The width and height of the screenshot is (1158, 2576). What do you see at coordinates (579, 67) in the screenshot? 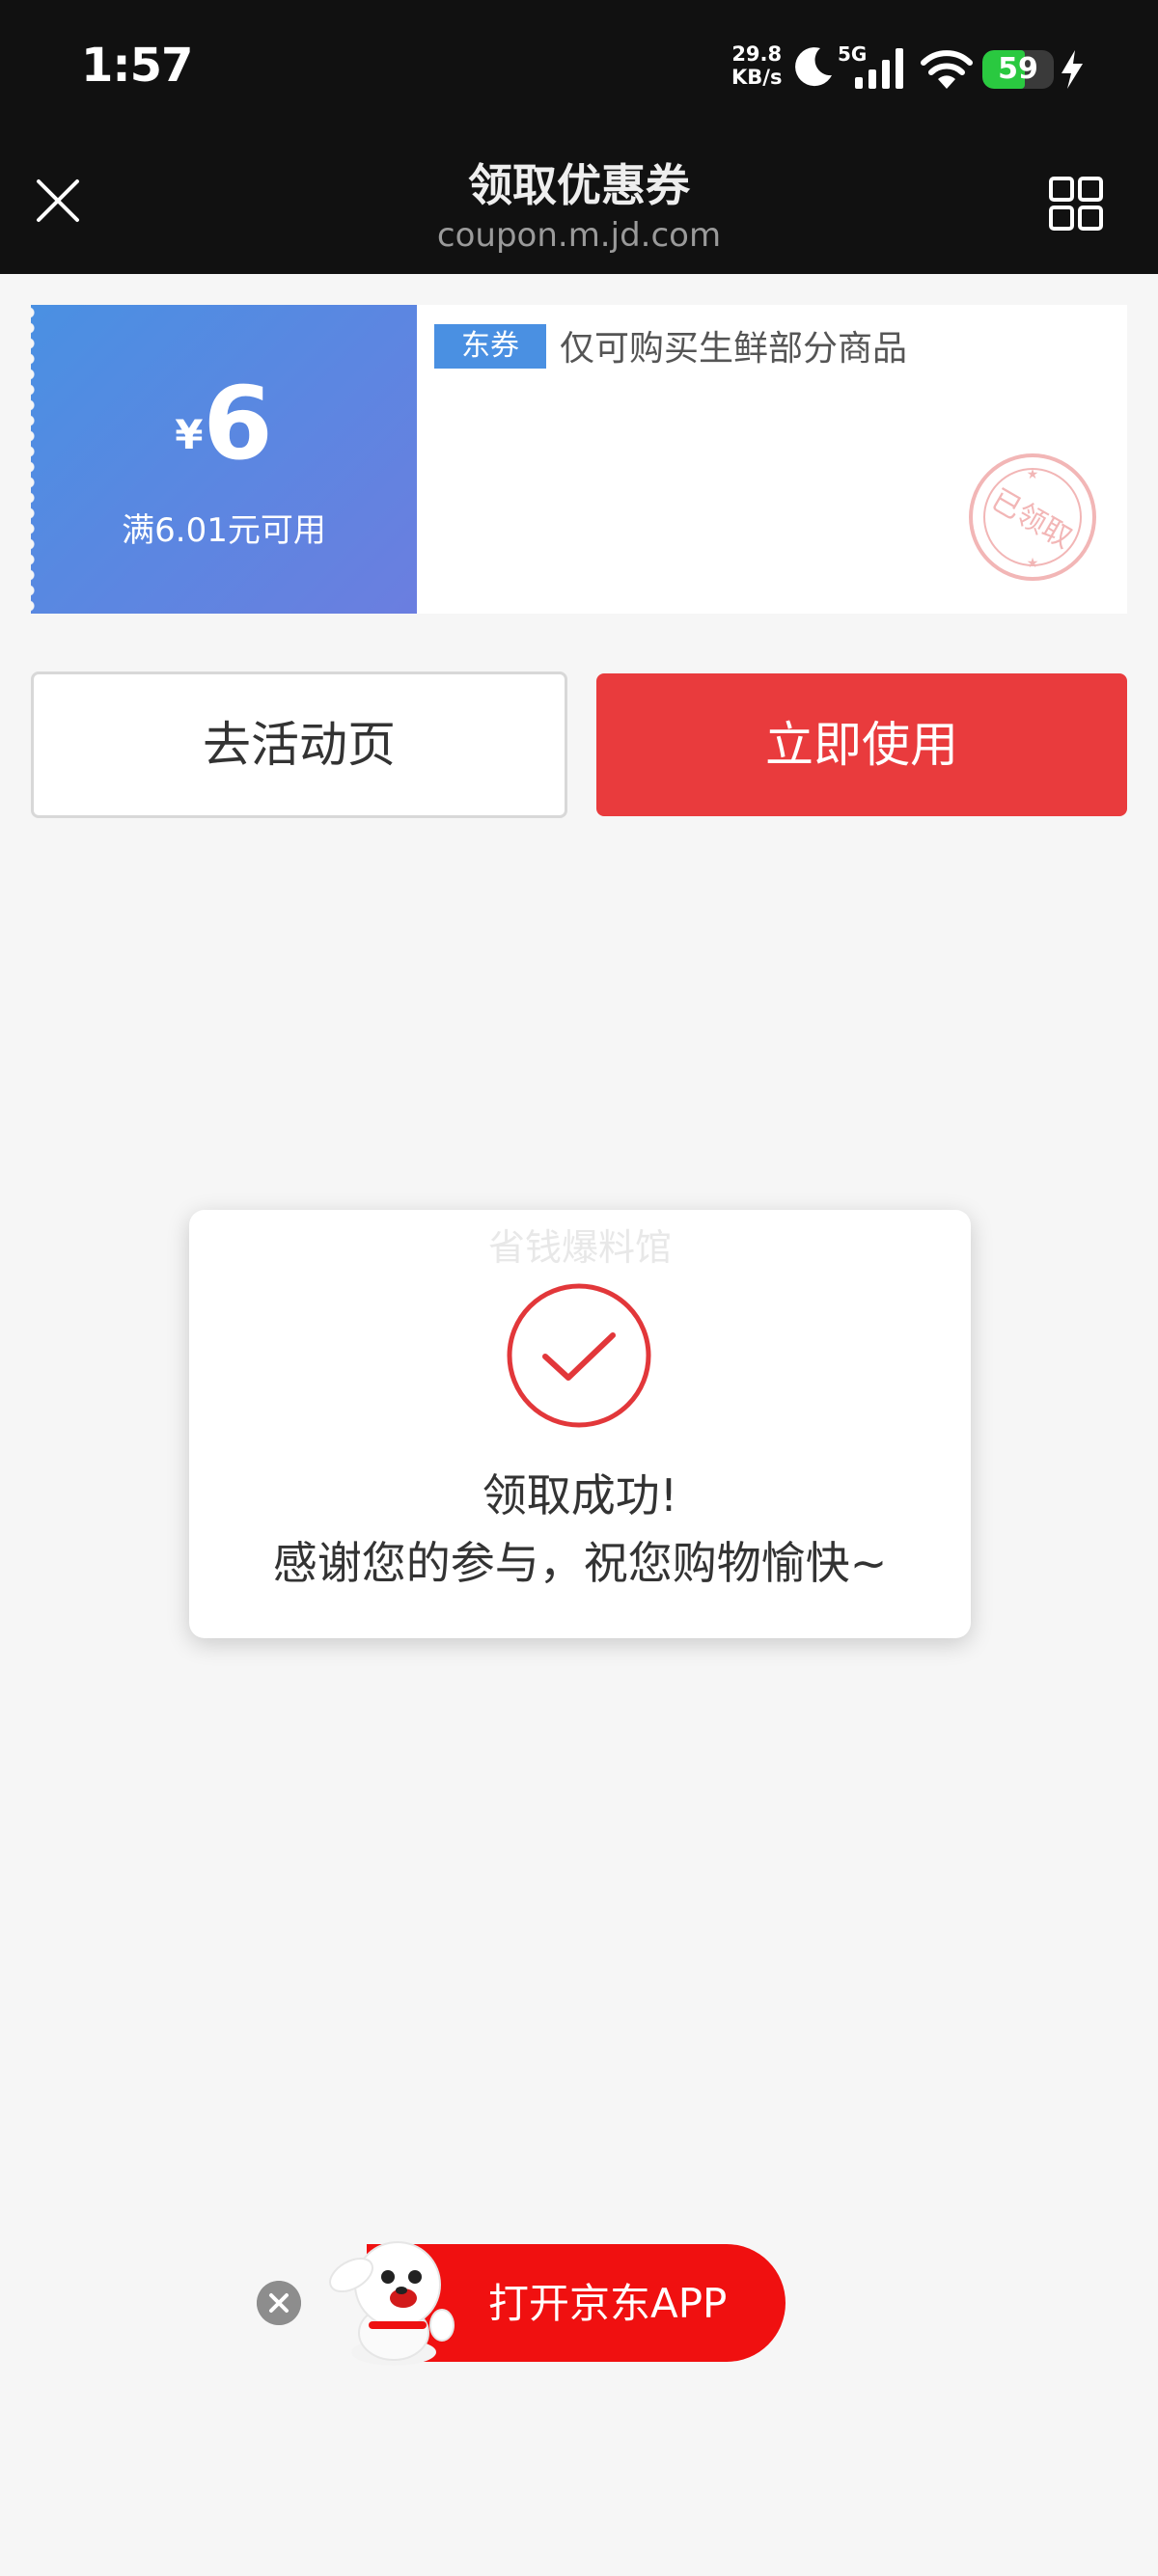
I see `status-bar: 1:57 29.8 KB/s 5G 59` at bounding box center [579, 67].